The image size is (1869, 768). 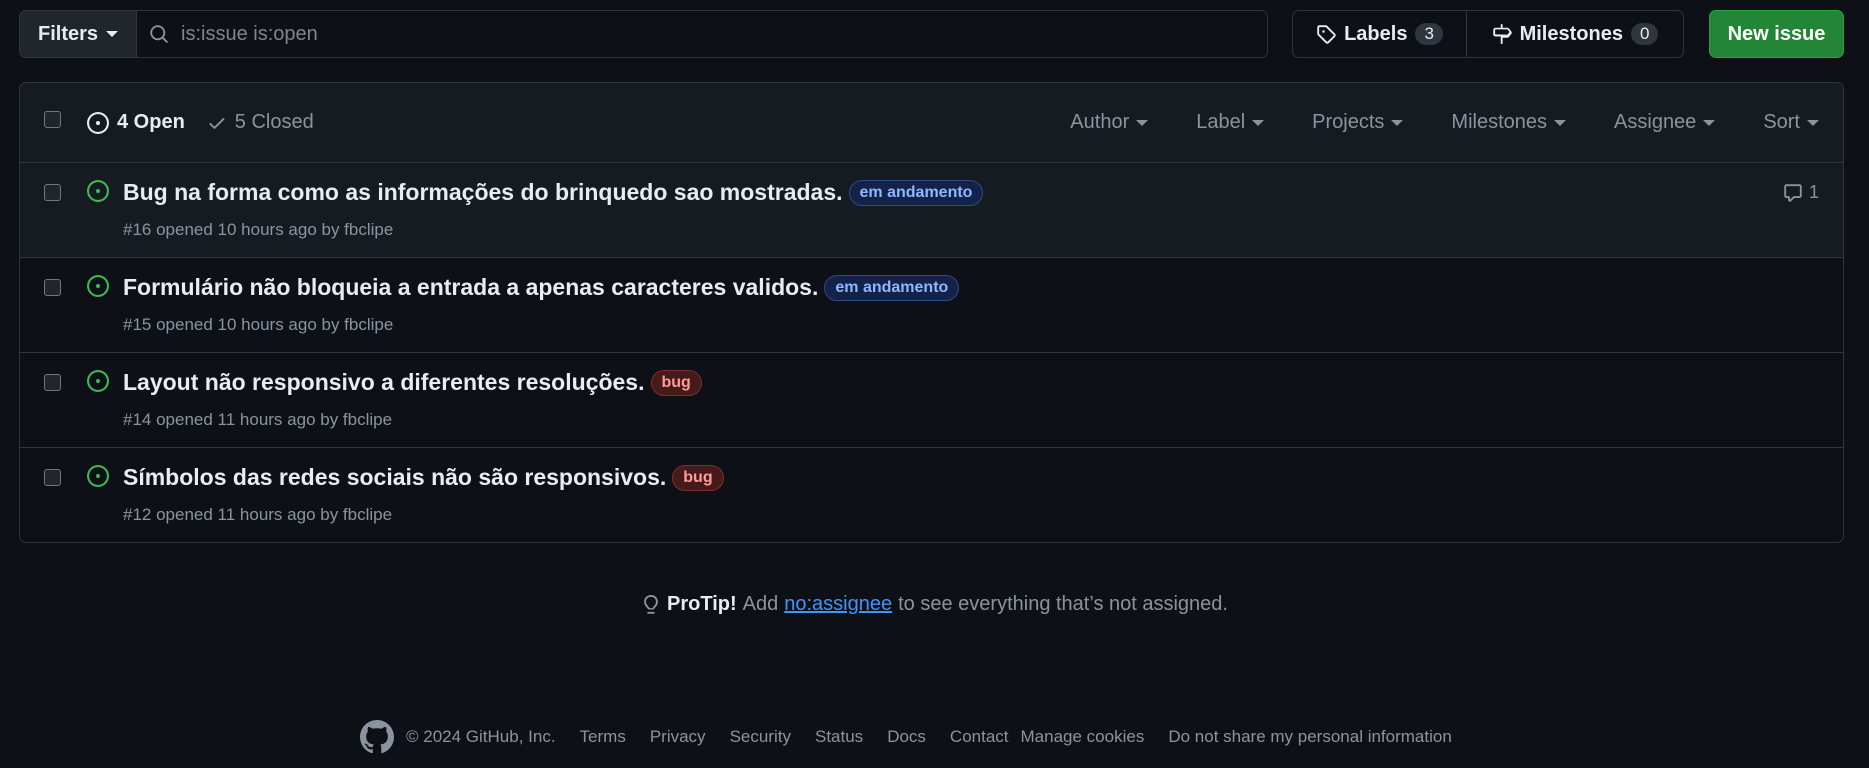 What do you see at coordinates (1502, 34) in the screenshot?
I see `milestone-icon` at bounding box center [1502, 34].